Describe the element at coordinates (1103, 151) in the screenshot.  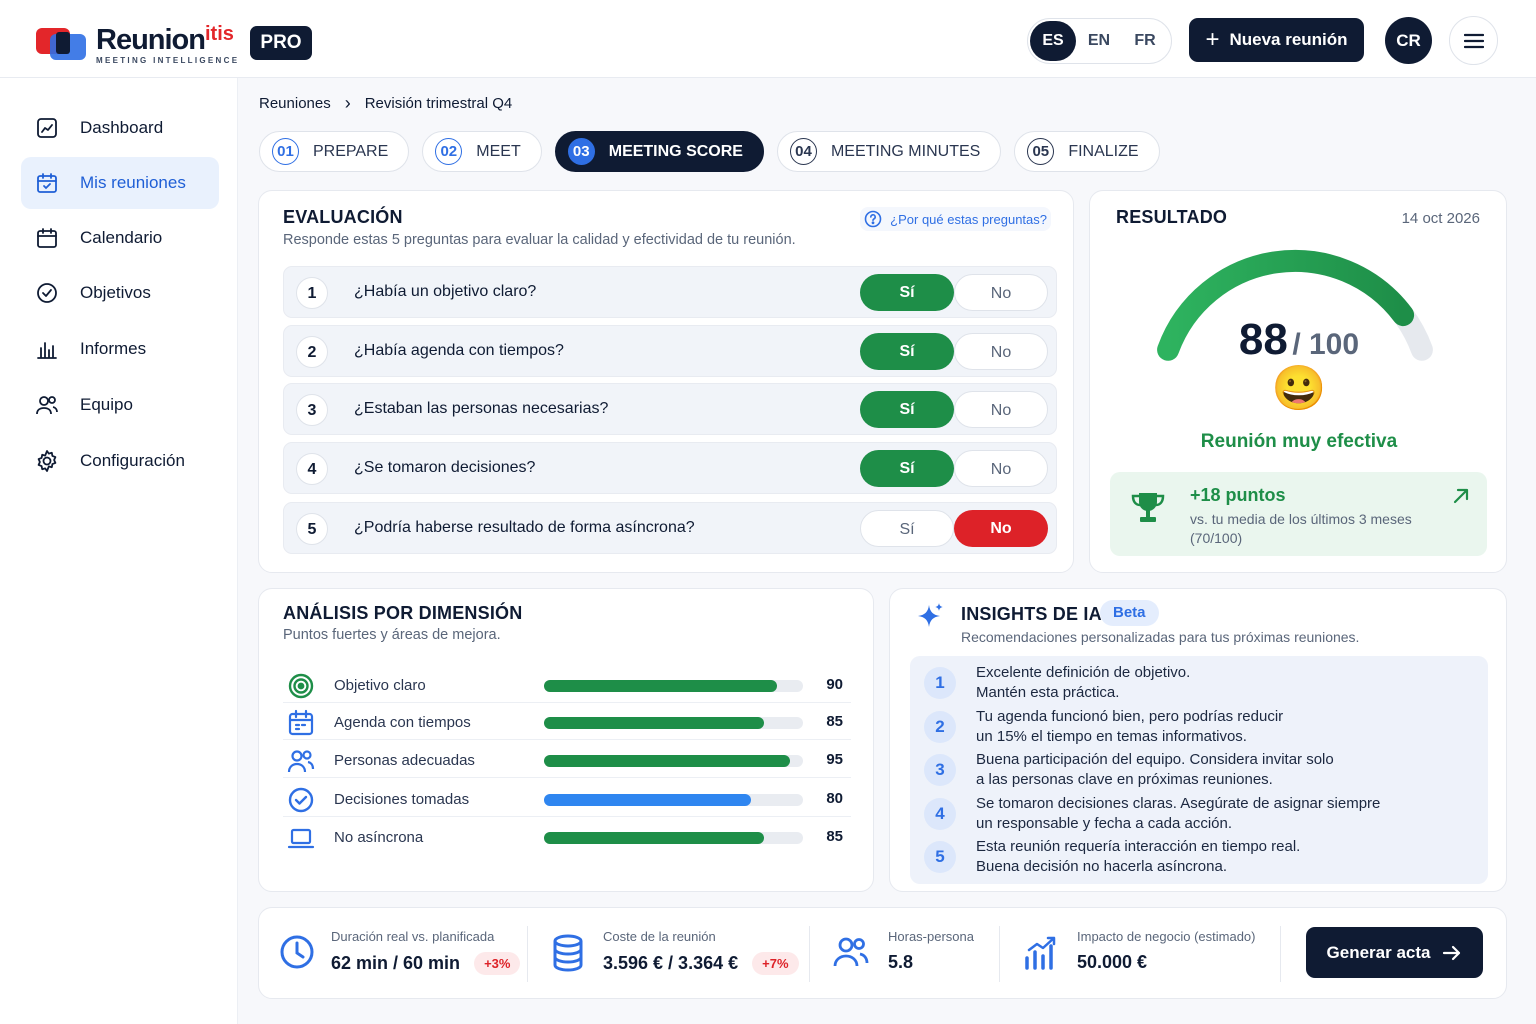
I see `step-label: FINALIZE` at that location.